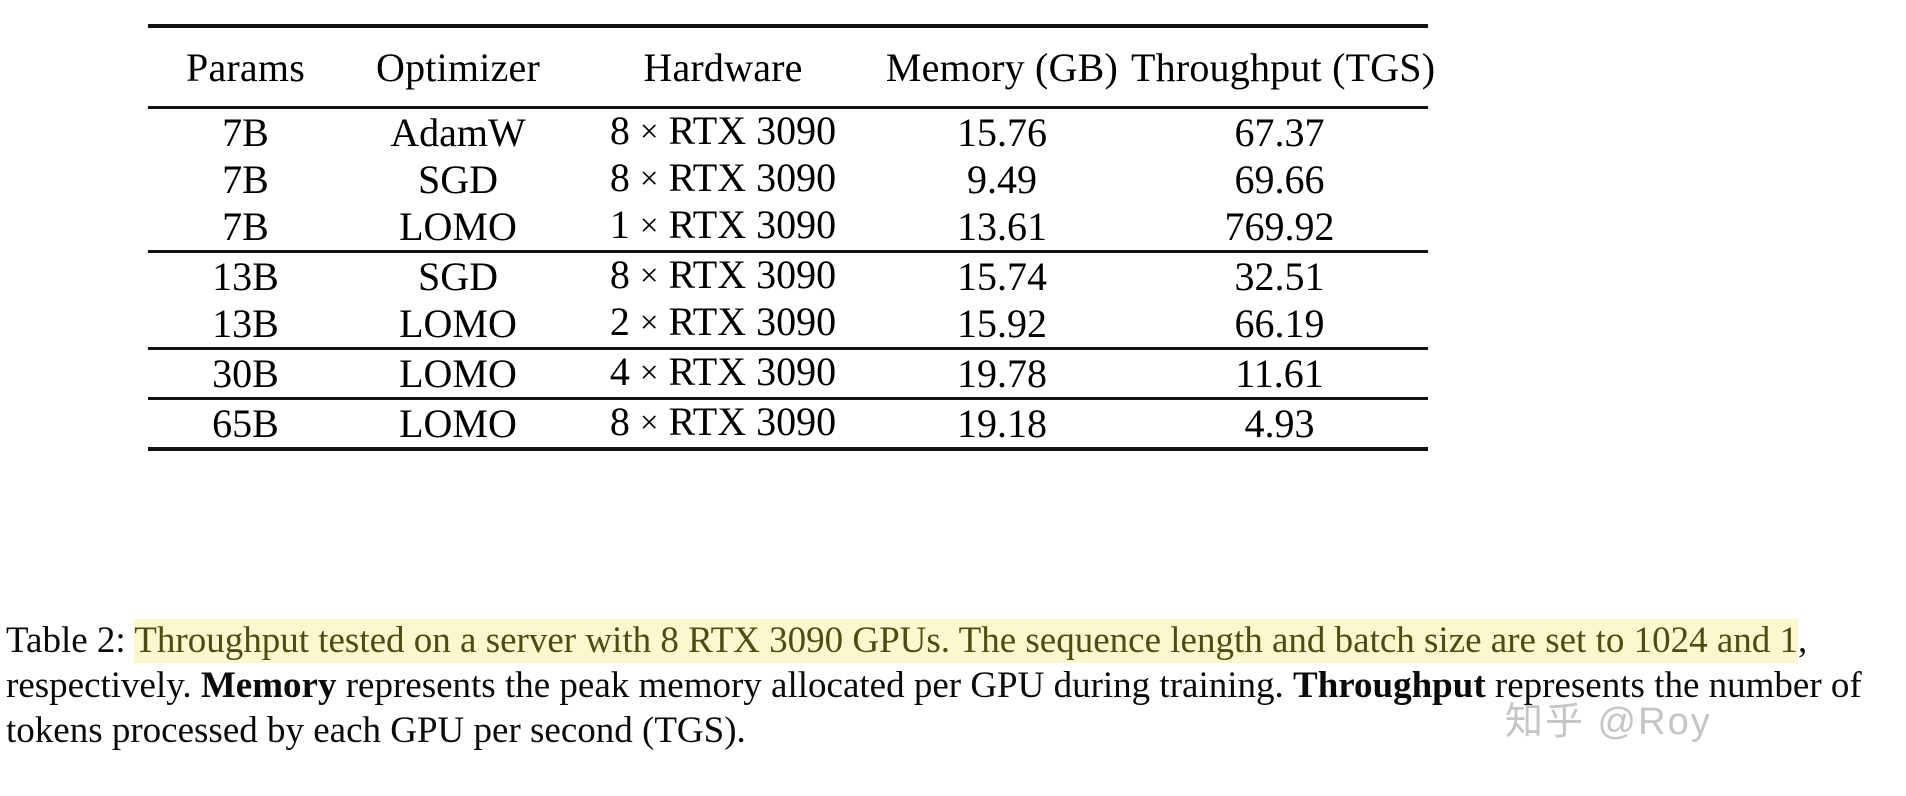 This screenshot has height=796, width=1906. What do you see at coordinates (723, 66) in the screenshot?
I see `column-header-hardware: Hardware` at bounding box center [723, 66].